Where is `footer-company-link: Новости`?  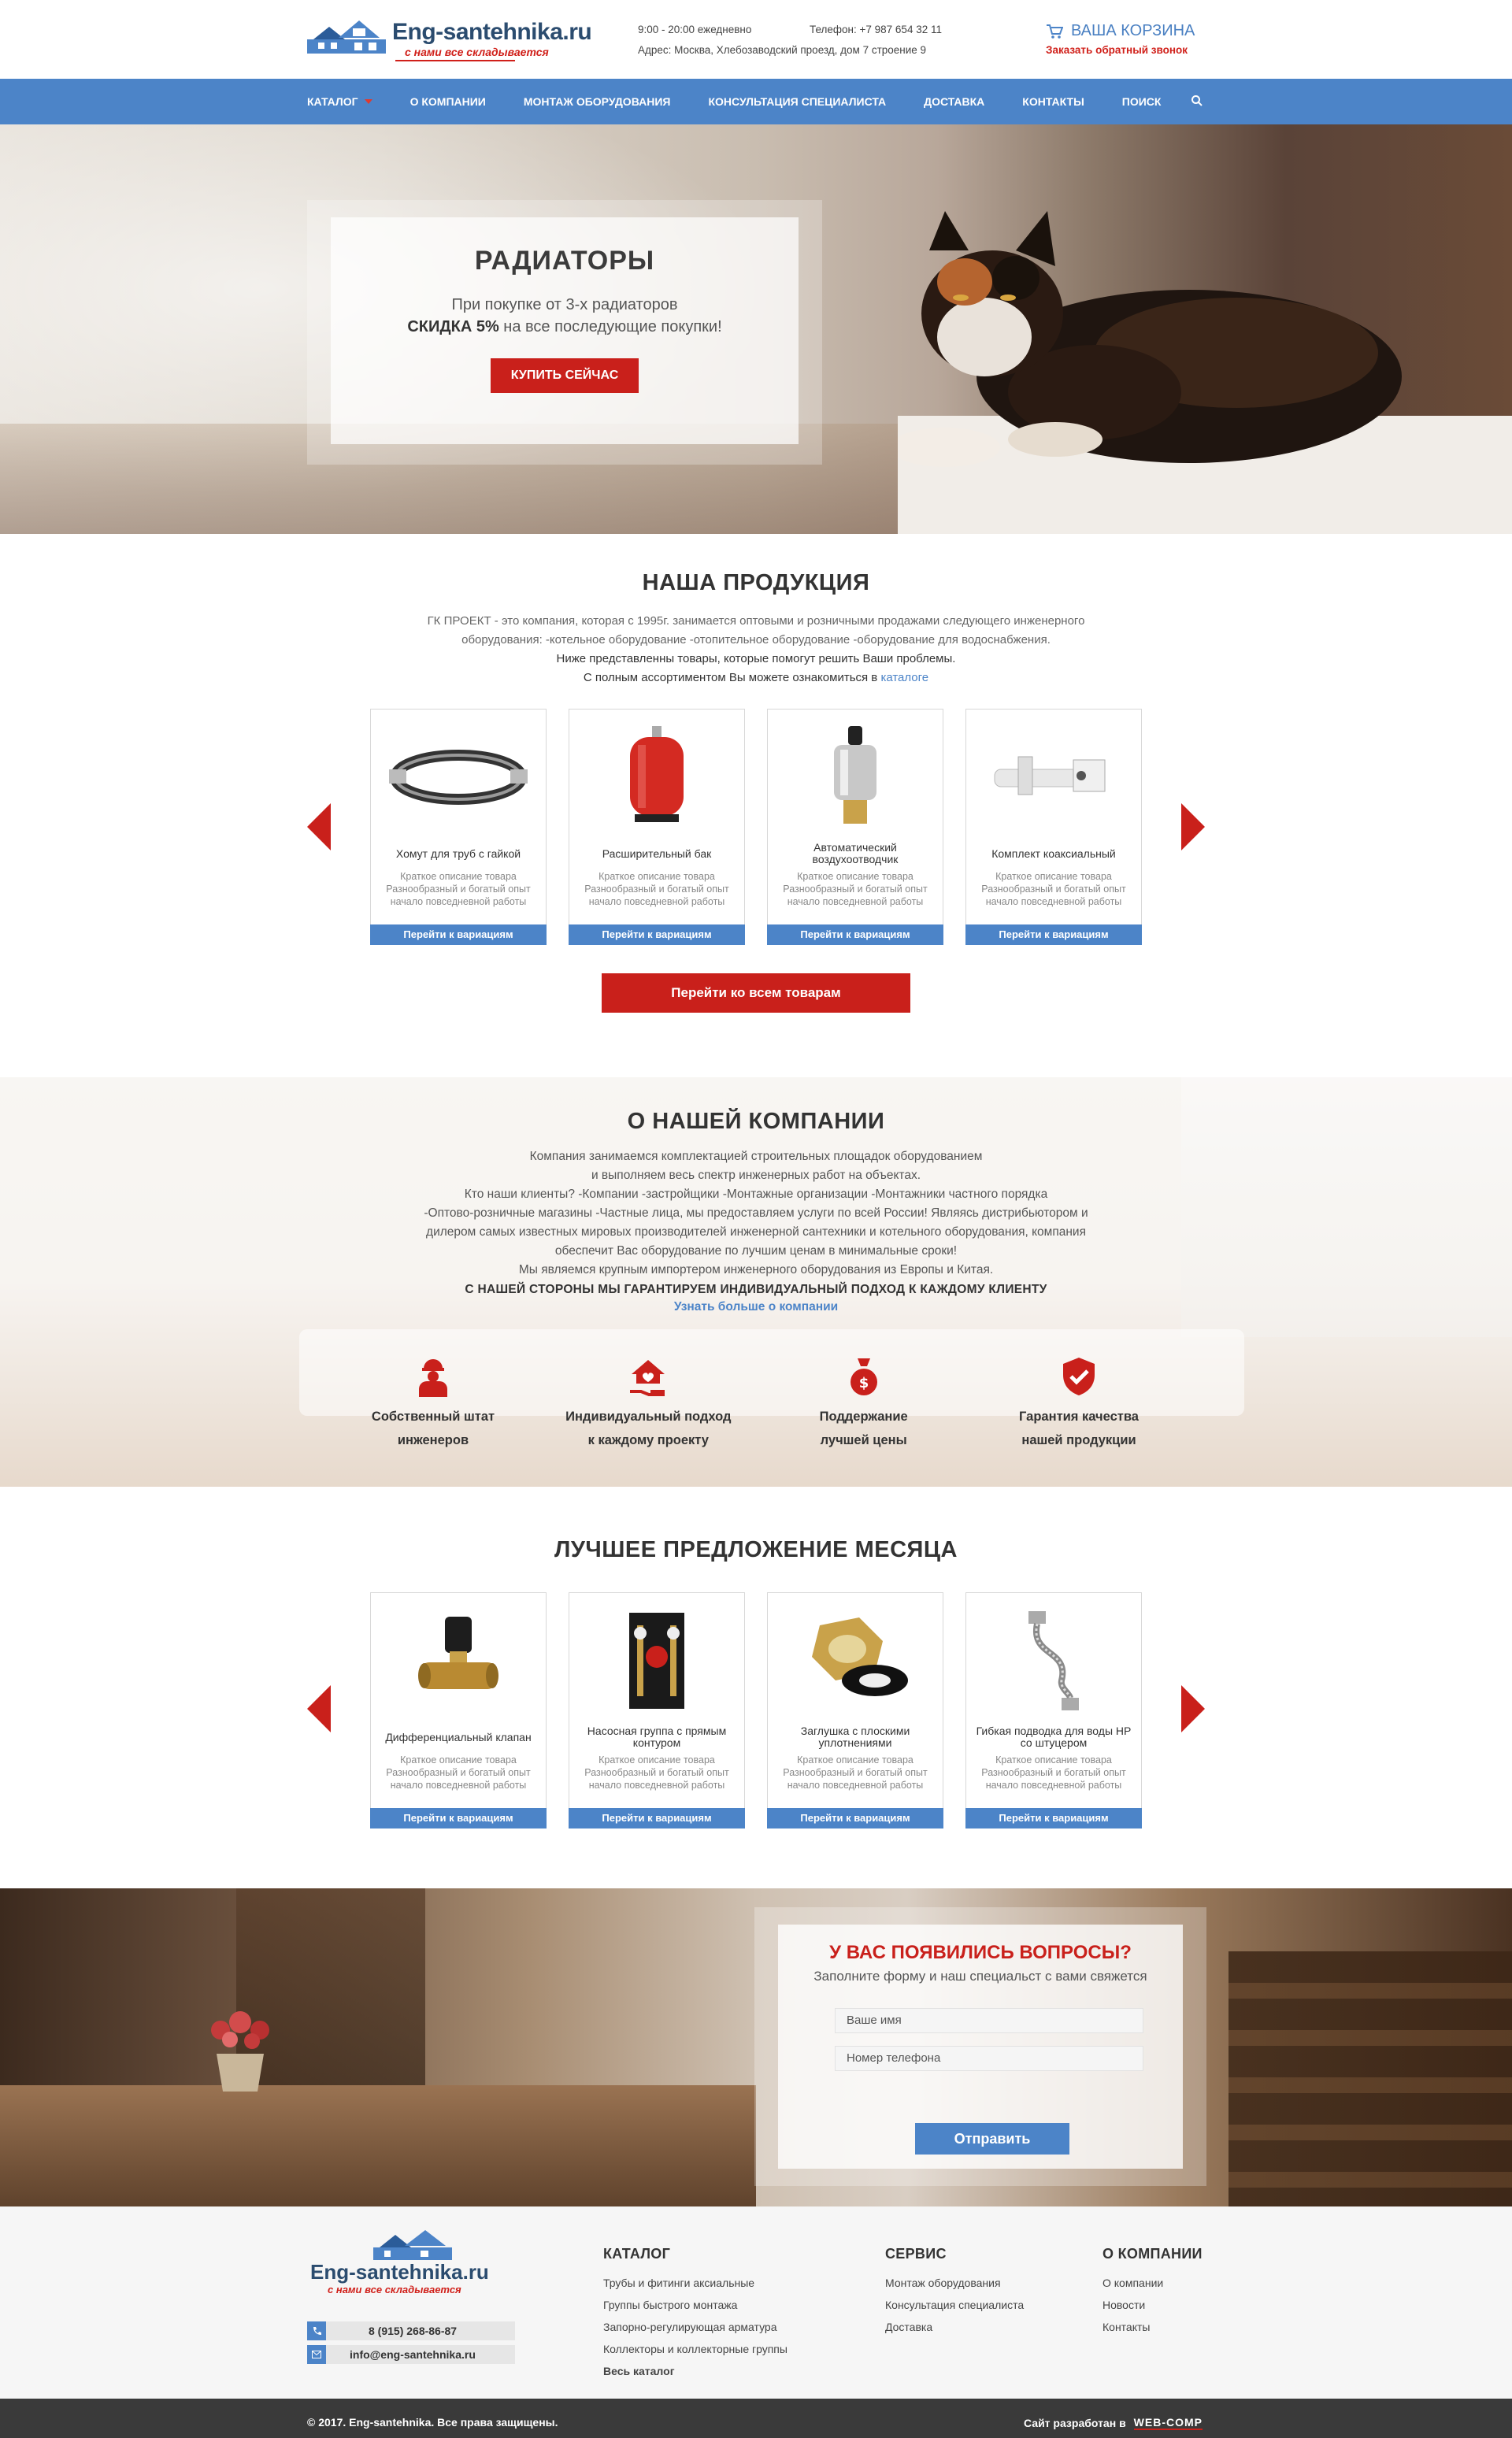
footer-company-link: Новости is located at coordinates (1152, 2305).